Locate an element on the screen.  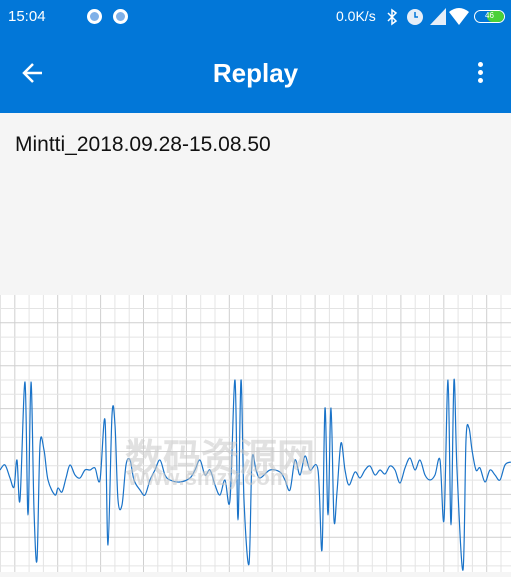
wifi-icon is located at coordinates (459, 16).